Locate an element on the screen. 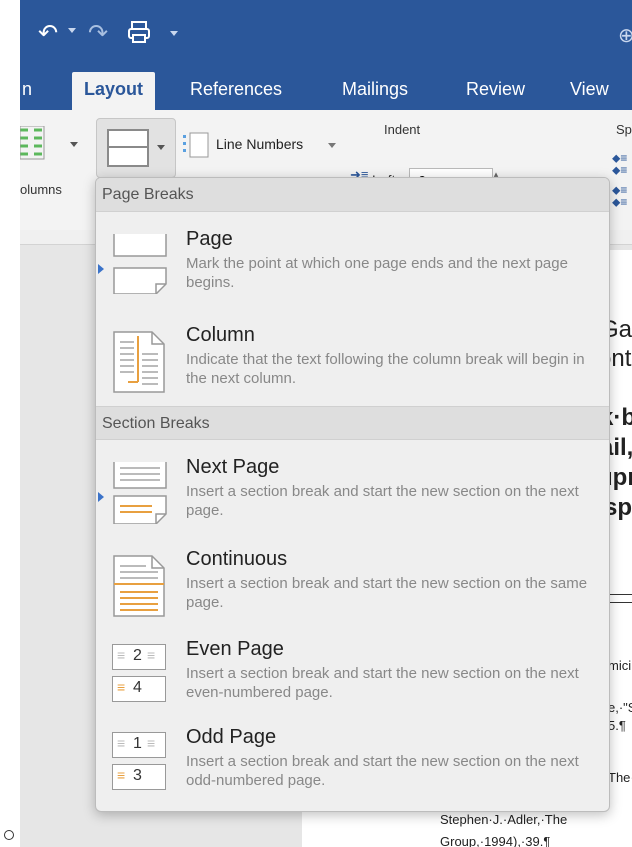  menu-item-title: Even Page is located at coordinates (235, 649).